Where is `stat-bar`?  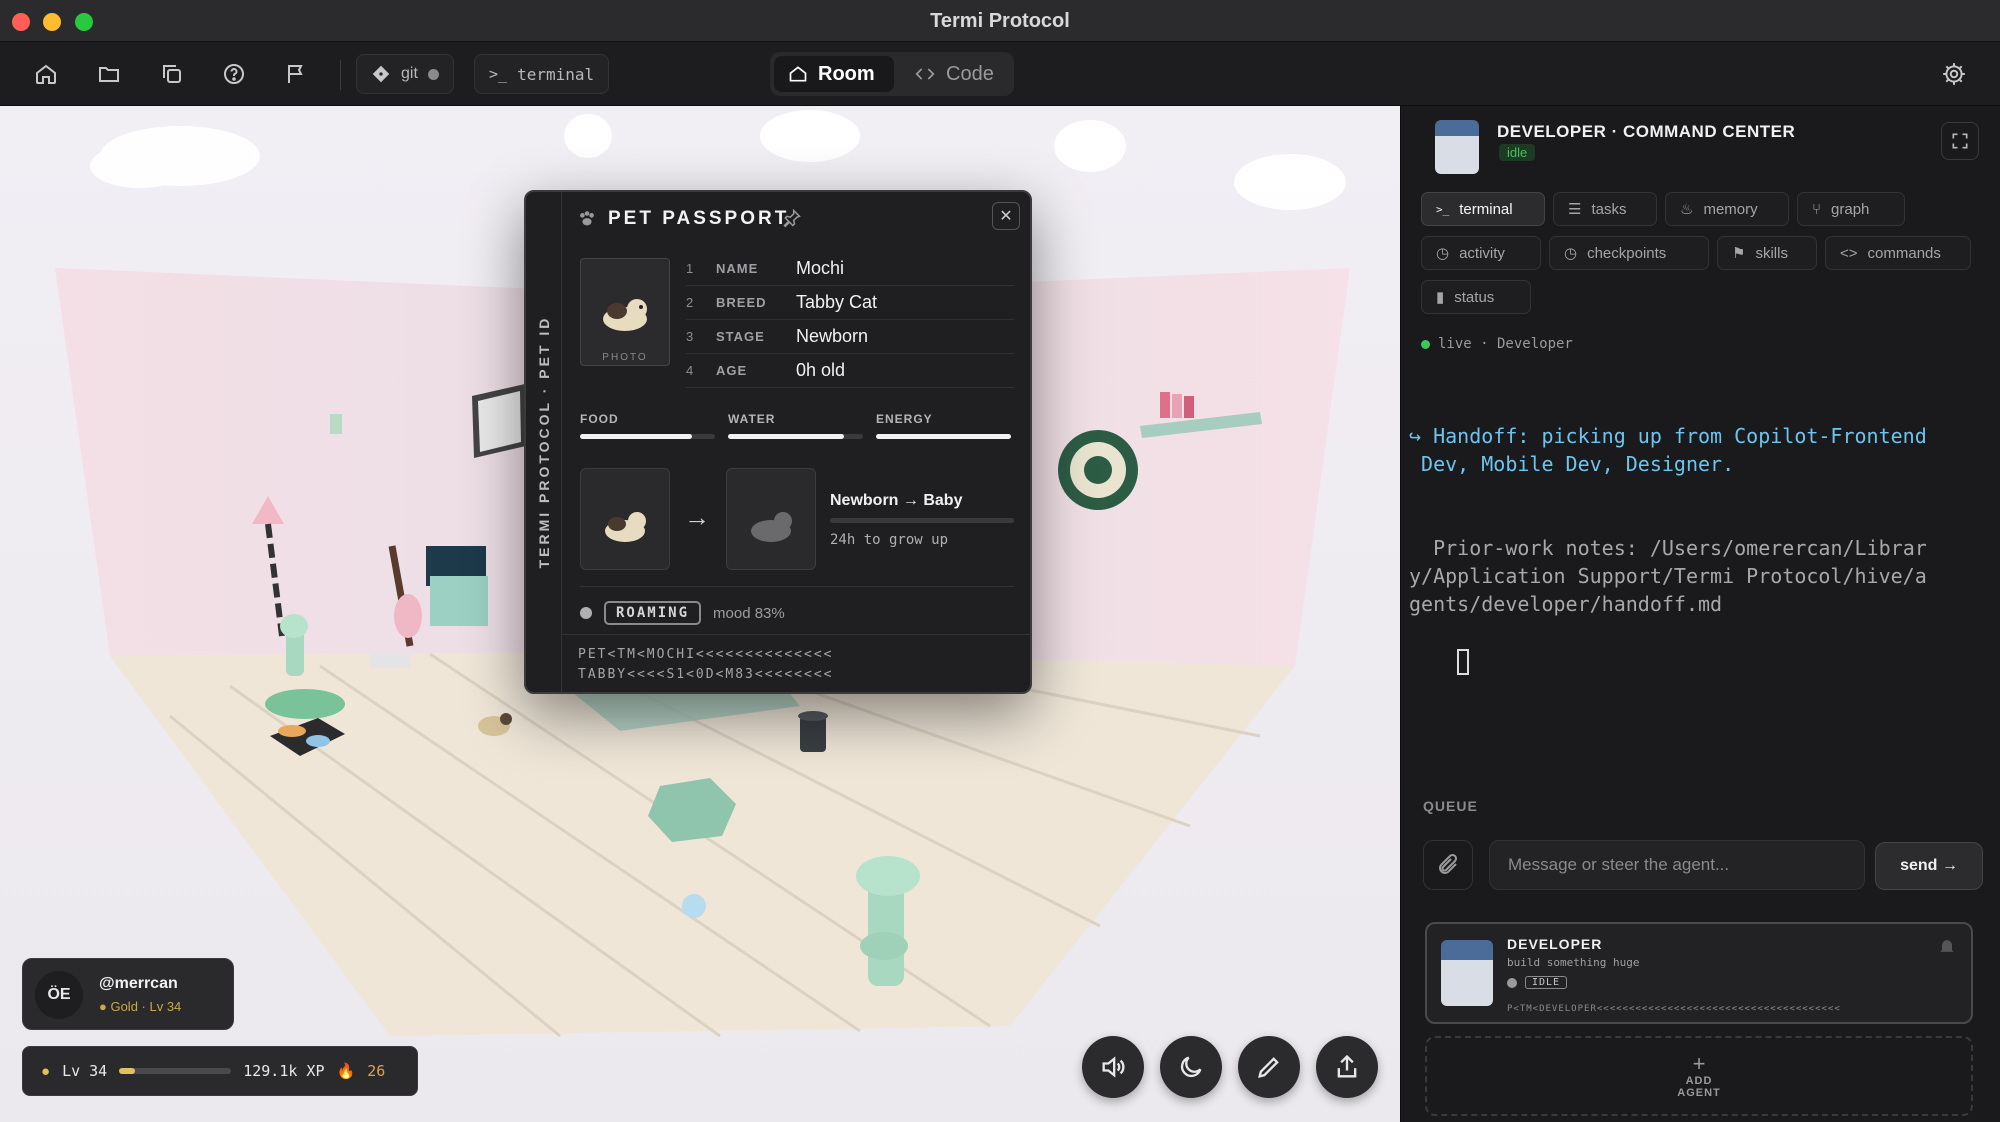 stat-bar is located at coordinates (647, 436).